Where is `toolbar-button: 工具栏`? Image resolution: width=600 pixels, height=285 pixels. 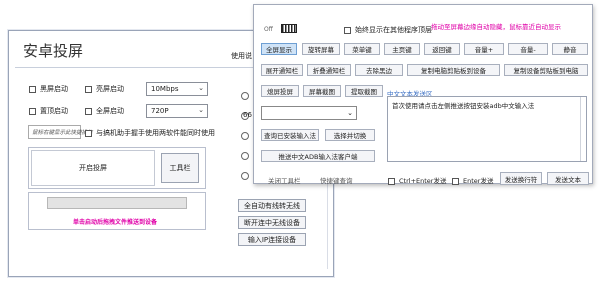
toolbar-button: 工具栏 is located at coordinates (180, 168).